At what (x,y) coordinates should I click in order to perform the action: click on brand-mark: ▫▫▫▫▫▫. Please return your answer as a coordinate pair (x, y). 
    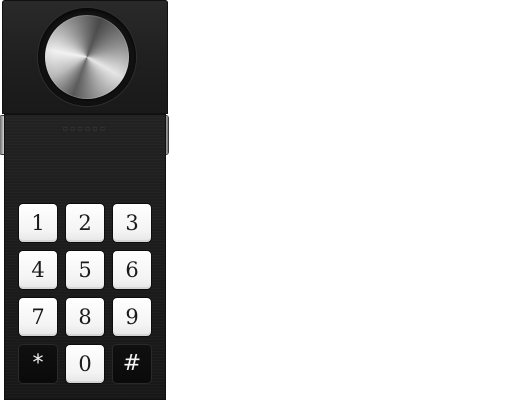
    Looking at the image, I should click on (85, 128).